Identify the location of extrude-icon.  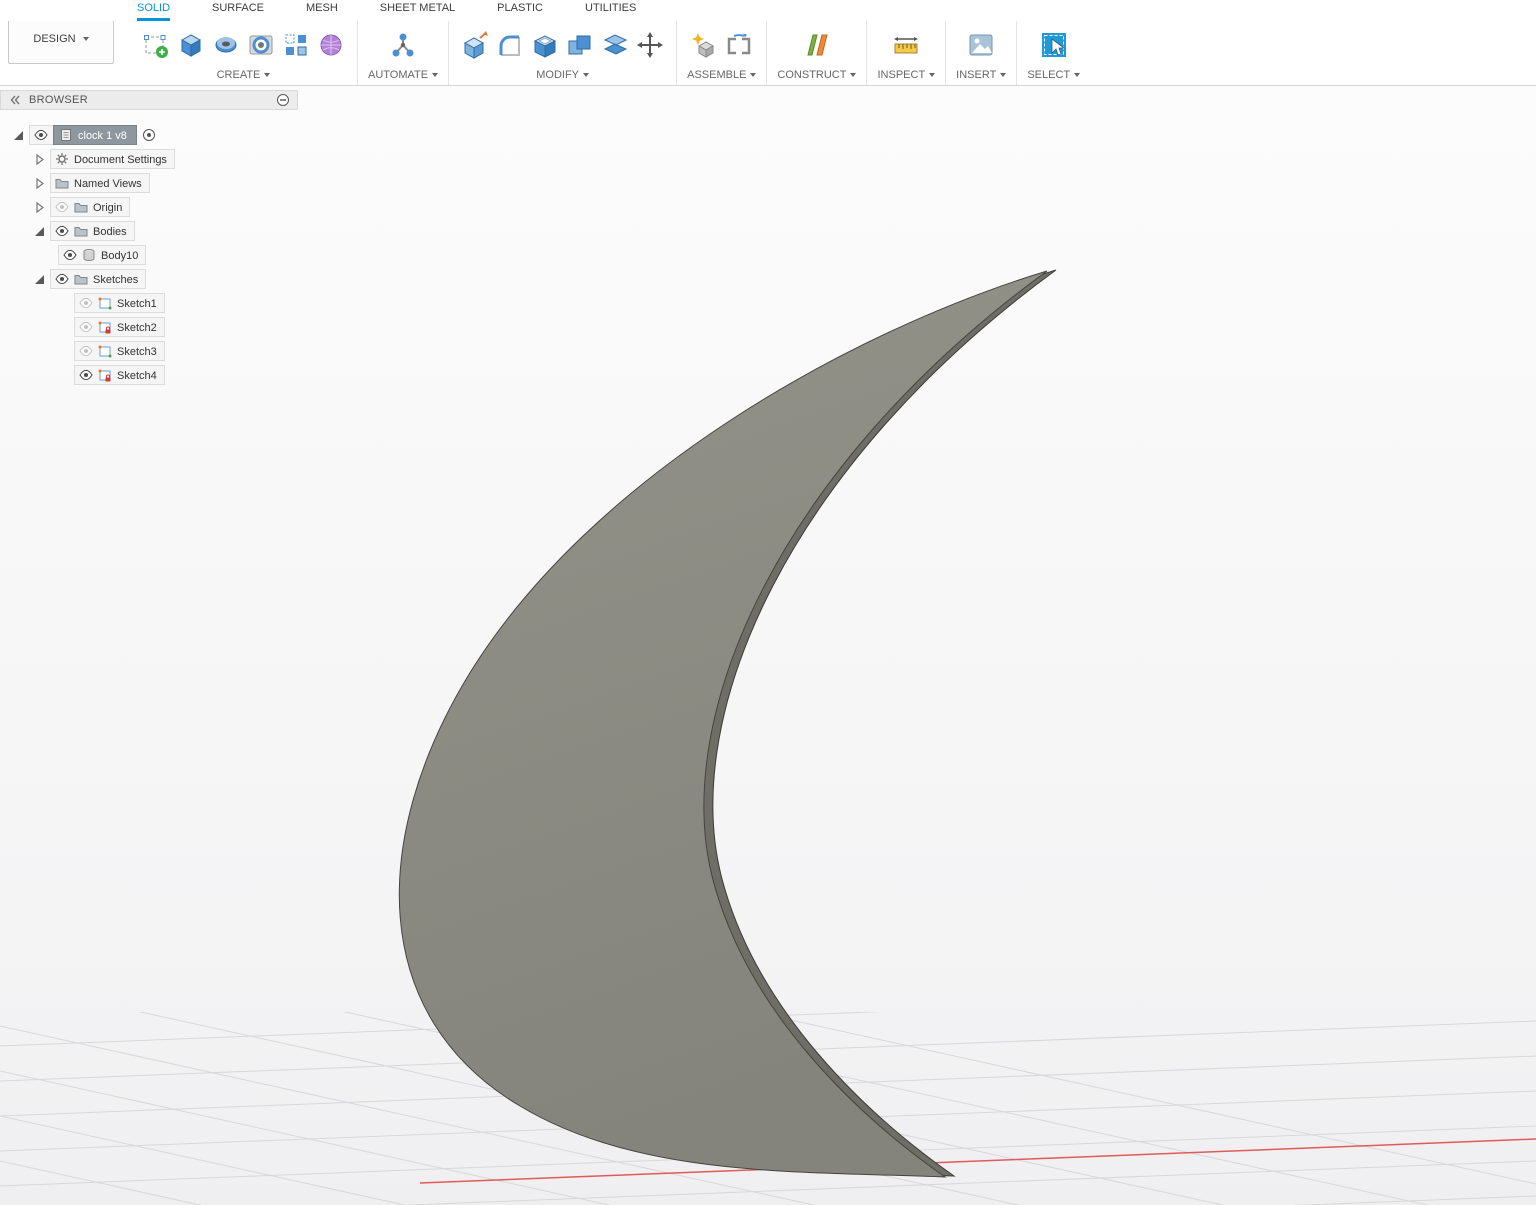
(191, 45).